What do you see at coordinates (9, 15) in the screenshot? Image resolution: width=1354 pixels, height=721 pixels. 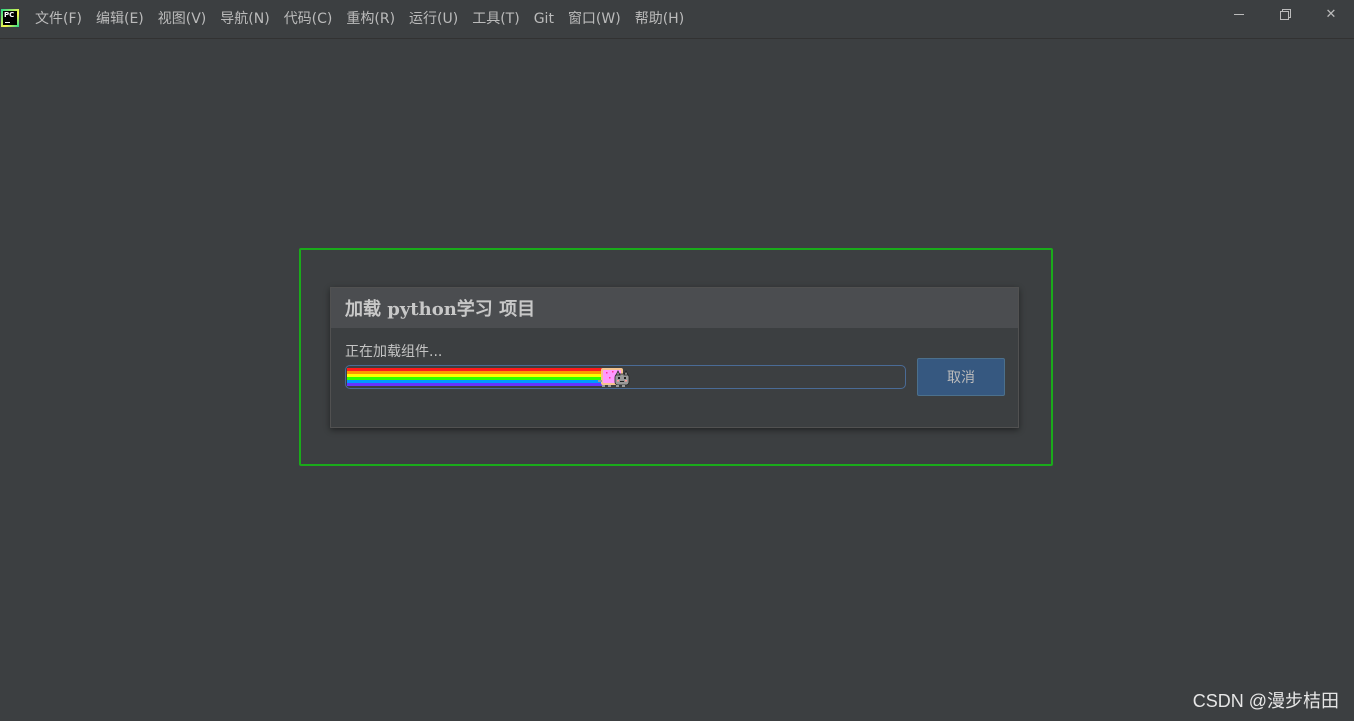 I see `logo-text: PC` at bounding box center [9, 15].